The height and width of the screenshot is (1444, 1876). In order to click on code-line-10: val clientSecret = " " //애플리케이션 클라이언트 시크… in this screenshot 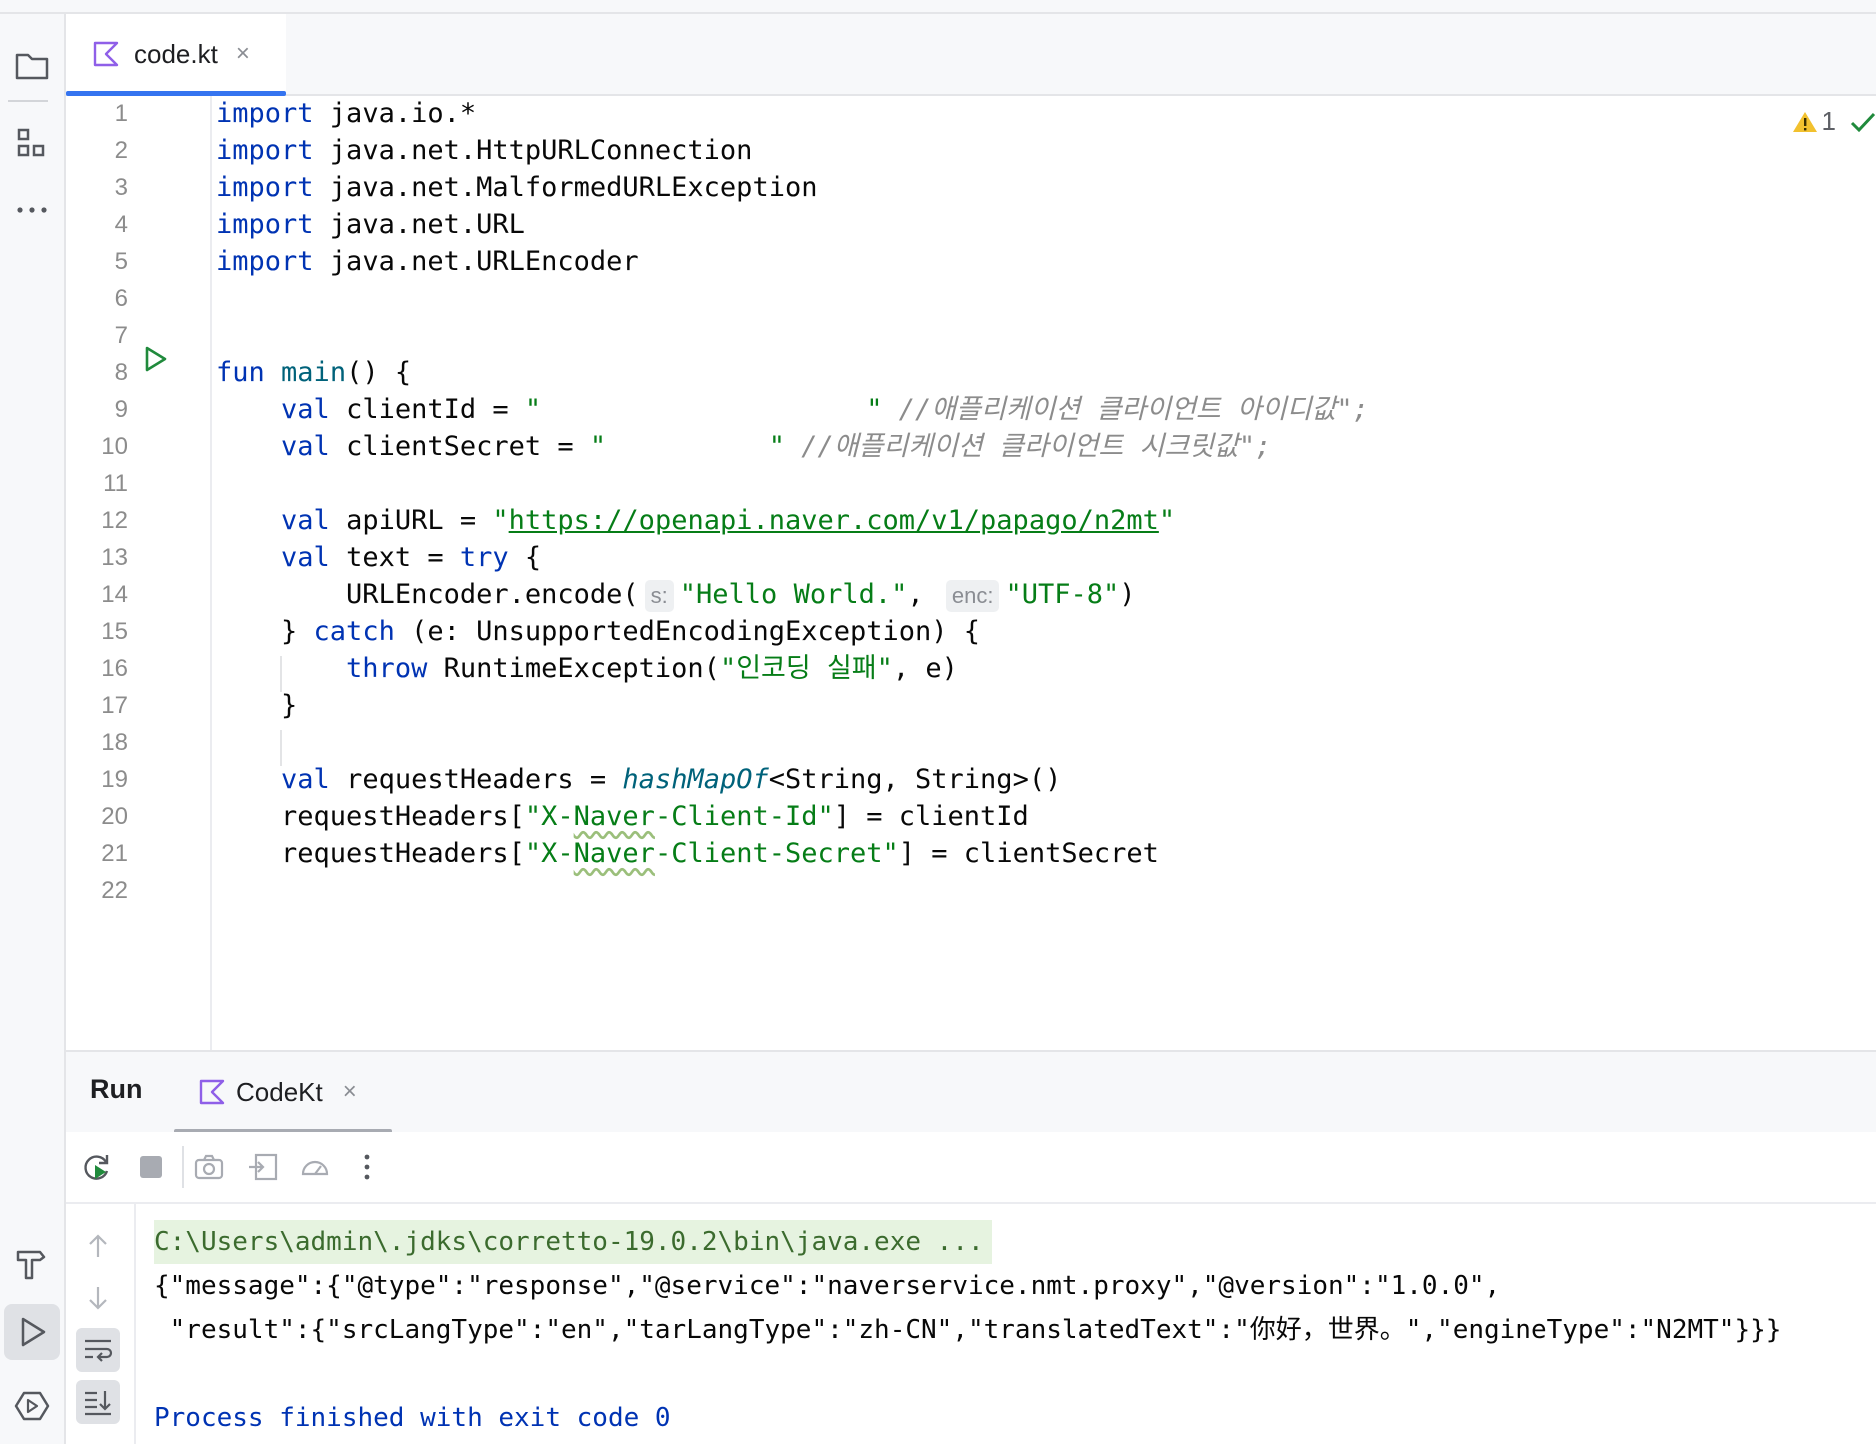, I will do `click(776, 446)`.